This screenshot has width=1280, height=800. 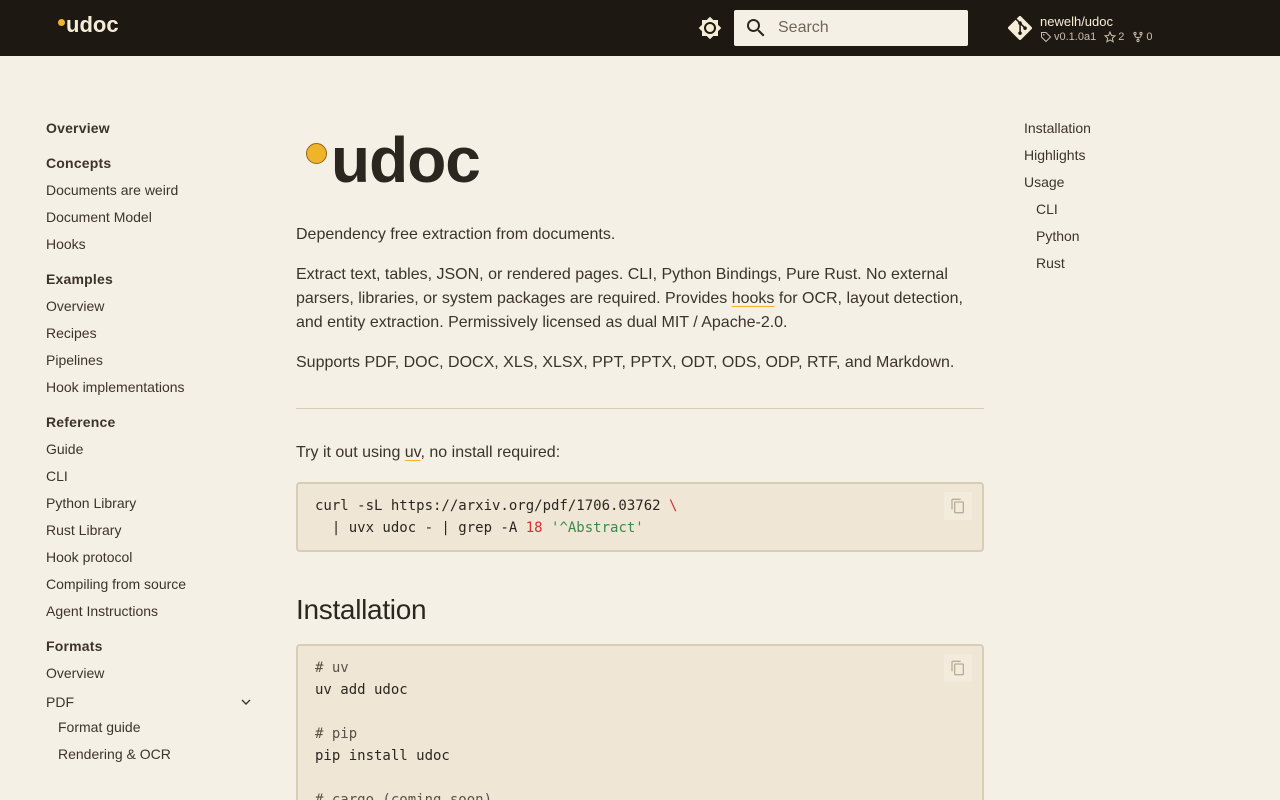 I want to click on git-icon, so click(x=1020, y=28).